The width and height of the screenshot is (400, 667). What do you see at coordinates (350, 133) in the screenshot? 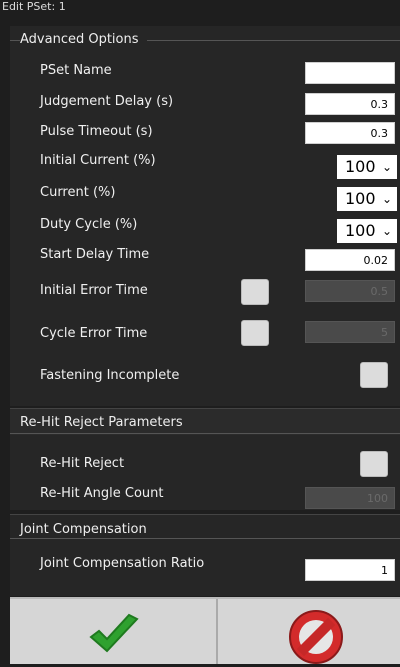
I see `pulse-timeout-input: 0.3` at bounding box center [350, 133].